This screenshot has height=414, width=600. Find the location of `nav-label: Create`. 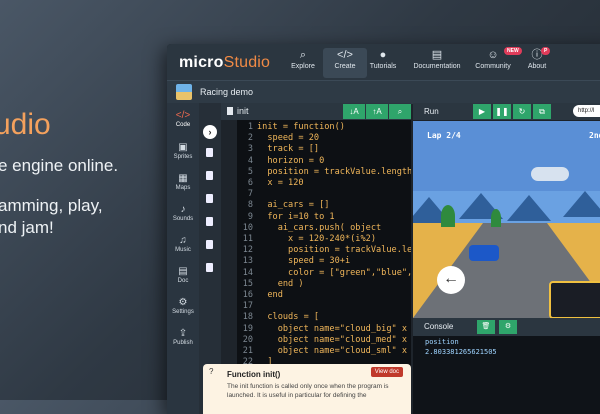

nav-label: Create is located at coordinates (345, 66).